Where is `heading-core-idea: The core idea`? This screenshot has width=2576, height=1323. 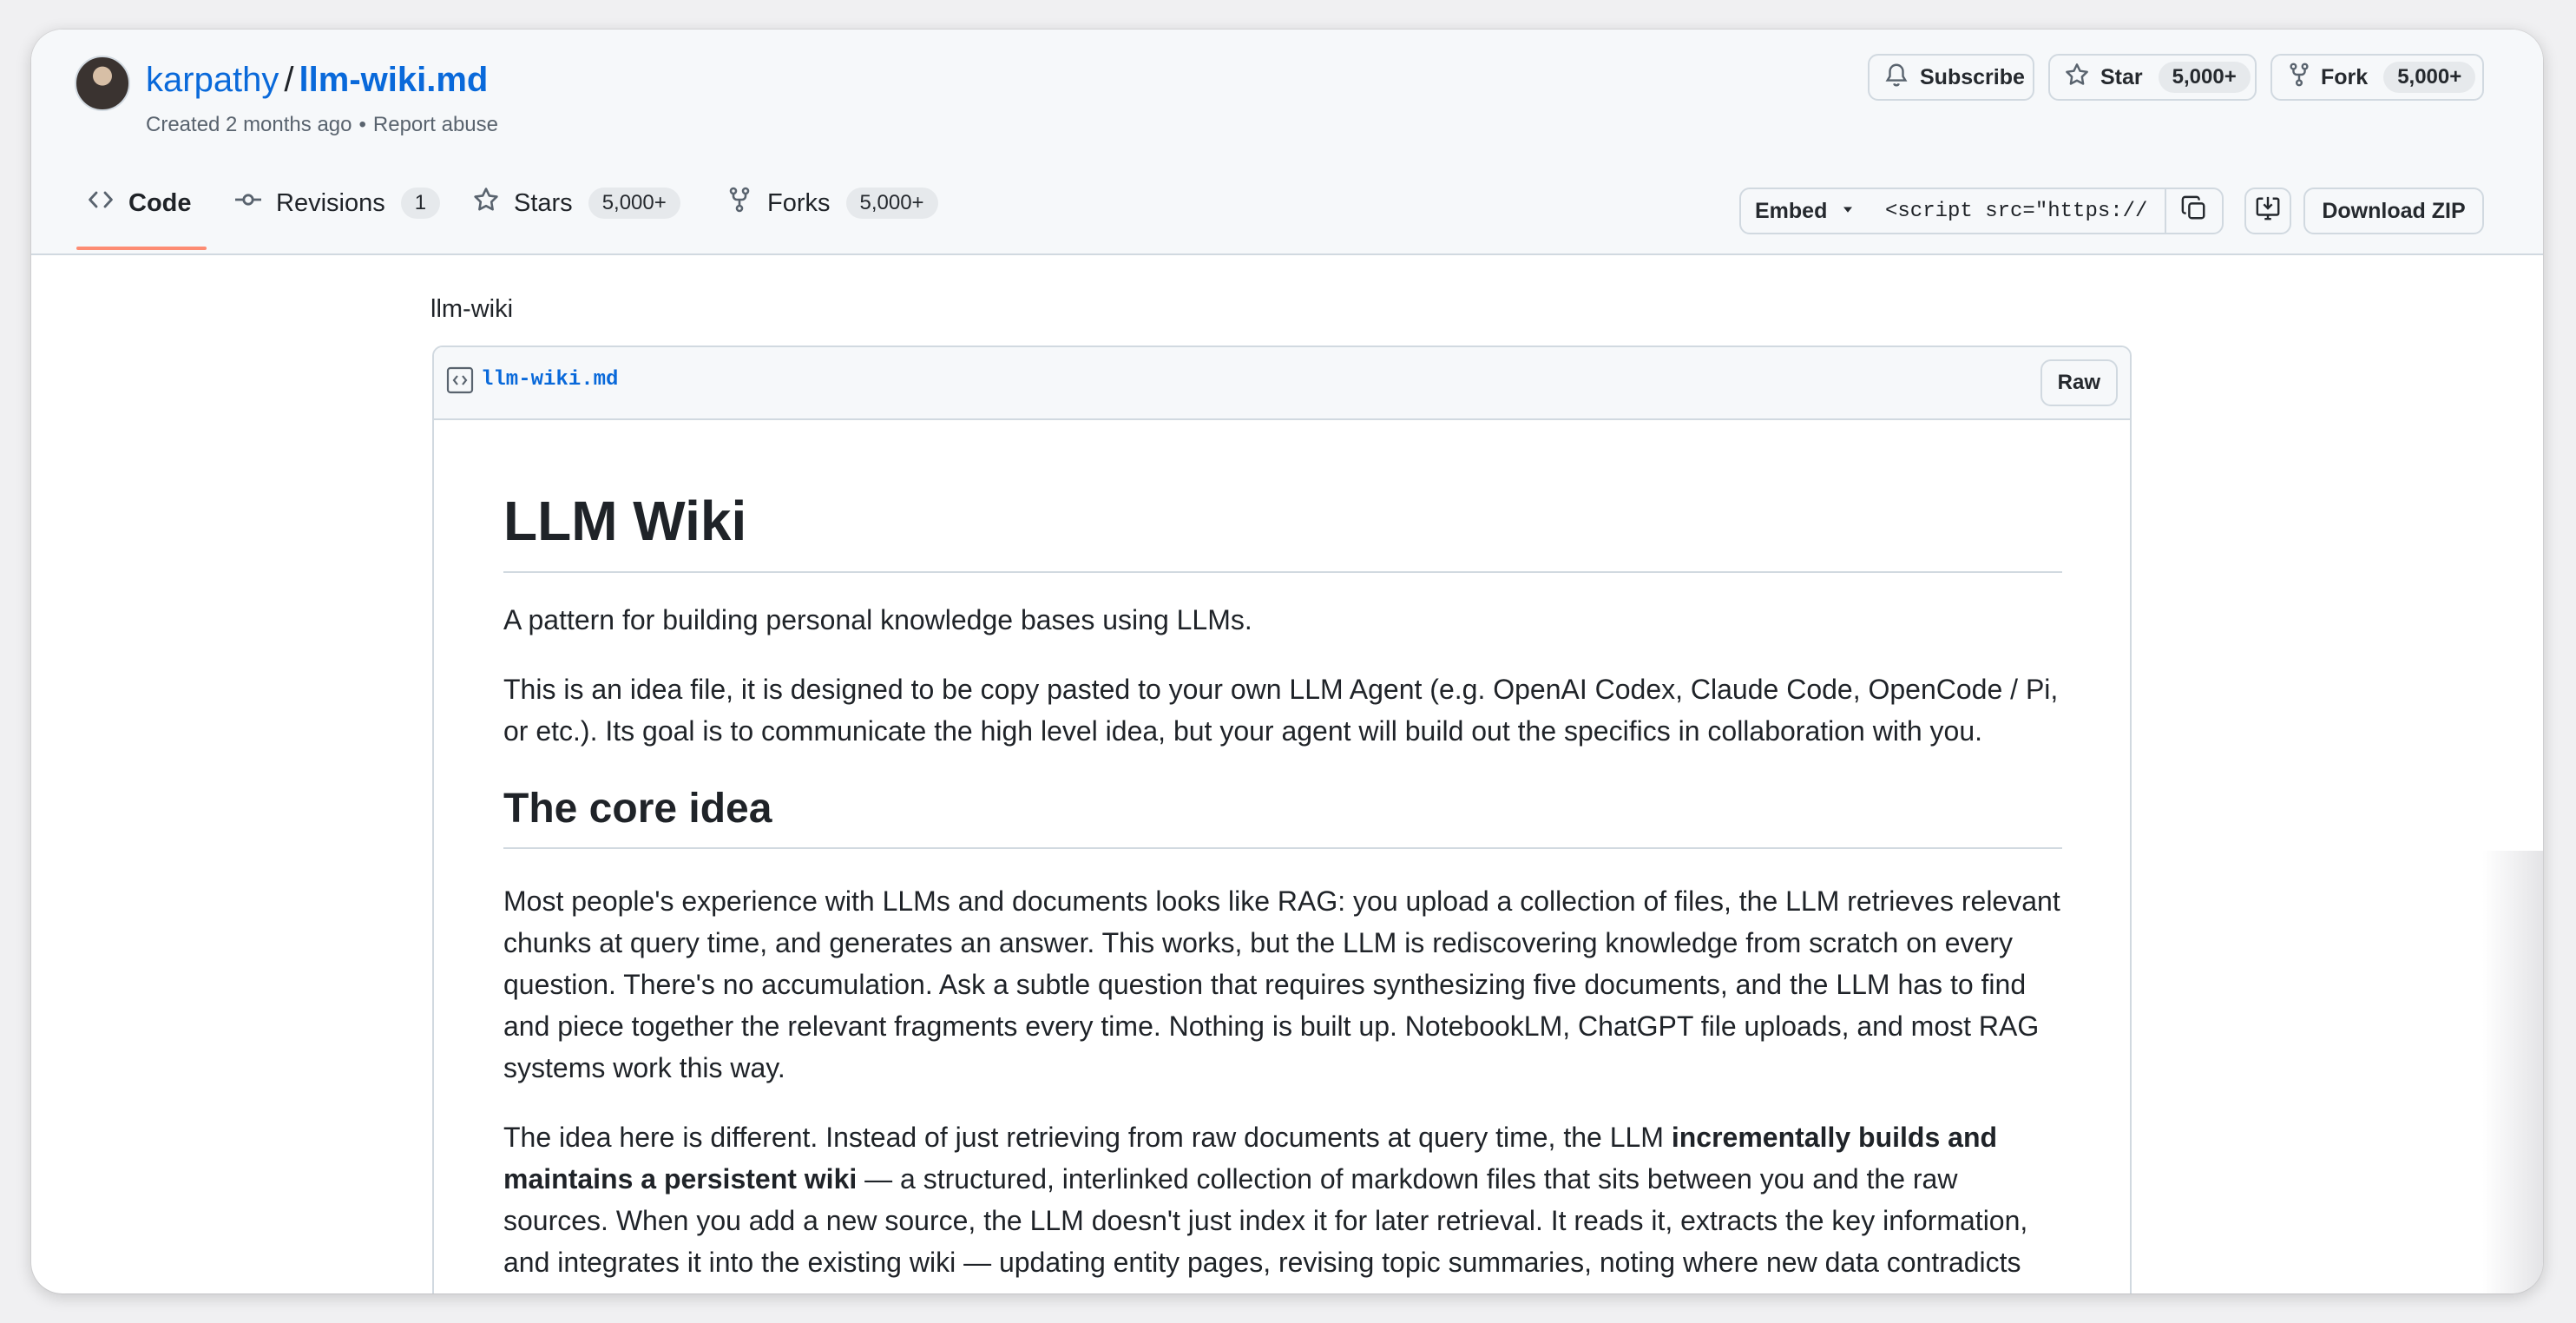
heading-core-idea: The core idea is located at coordinates (1283, 816).